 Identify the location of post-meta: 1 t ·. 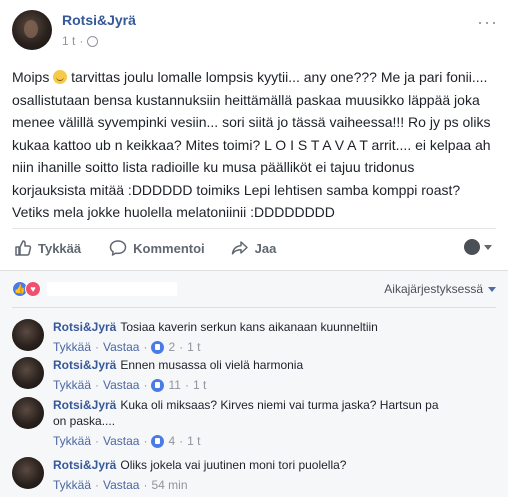
(80, 41).